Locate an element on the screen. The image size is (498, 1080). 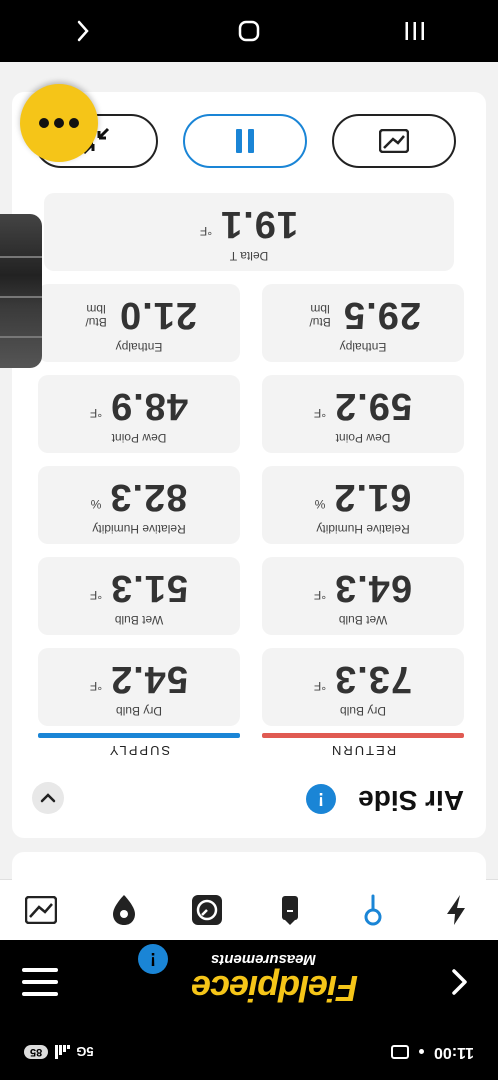
status-bar: 11:00 5G 85 is located at coordinates (249, 1052).